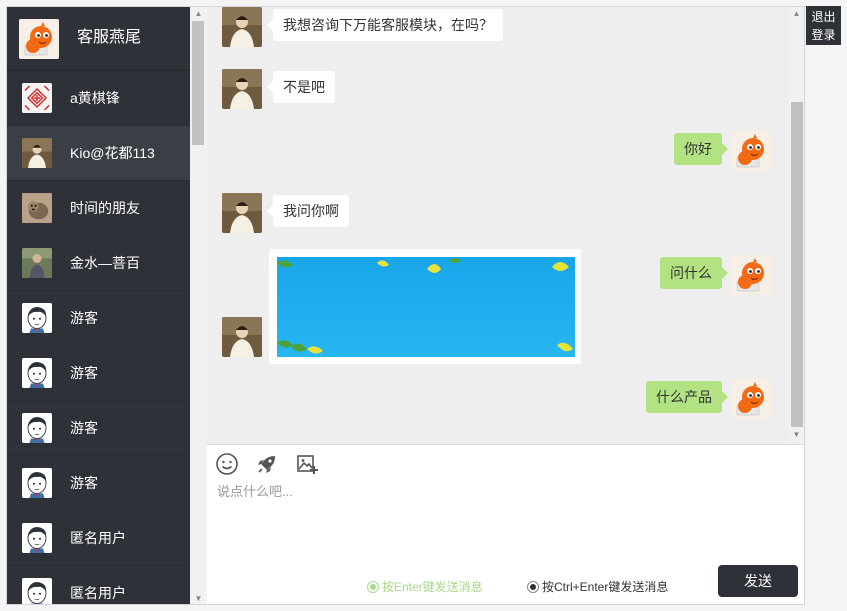 The image size is (847, 611). What do you see at coordinates (109, 37) in the screenshot?
I see `current-user-name: 客服燕尾` at bounding box center [109, 37].